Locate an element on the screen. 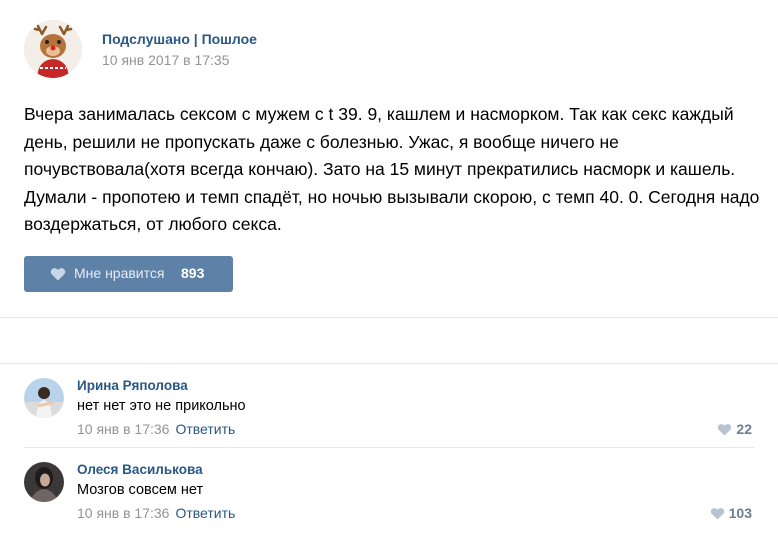  comment-text: нет нет это не прикольно is located at coordinates (161, 406).